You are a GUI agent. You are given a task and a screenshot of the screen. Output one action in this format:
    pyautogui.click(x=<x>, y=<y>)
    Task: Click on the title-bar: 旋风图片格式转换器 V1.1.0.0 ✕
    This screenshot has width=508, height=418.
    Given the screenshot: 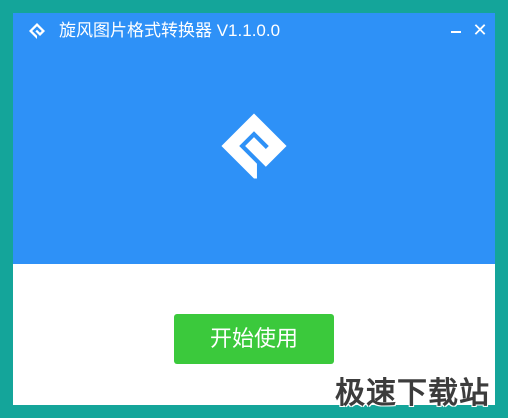 What is the action you would take?
    pyautogui.click(x=254, y=31)
    